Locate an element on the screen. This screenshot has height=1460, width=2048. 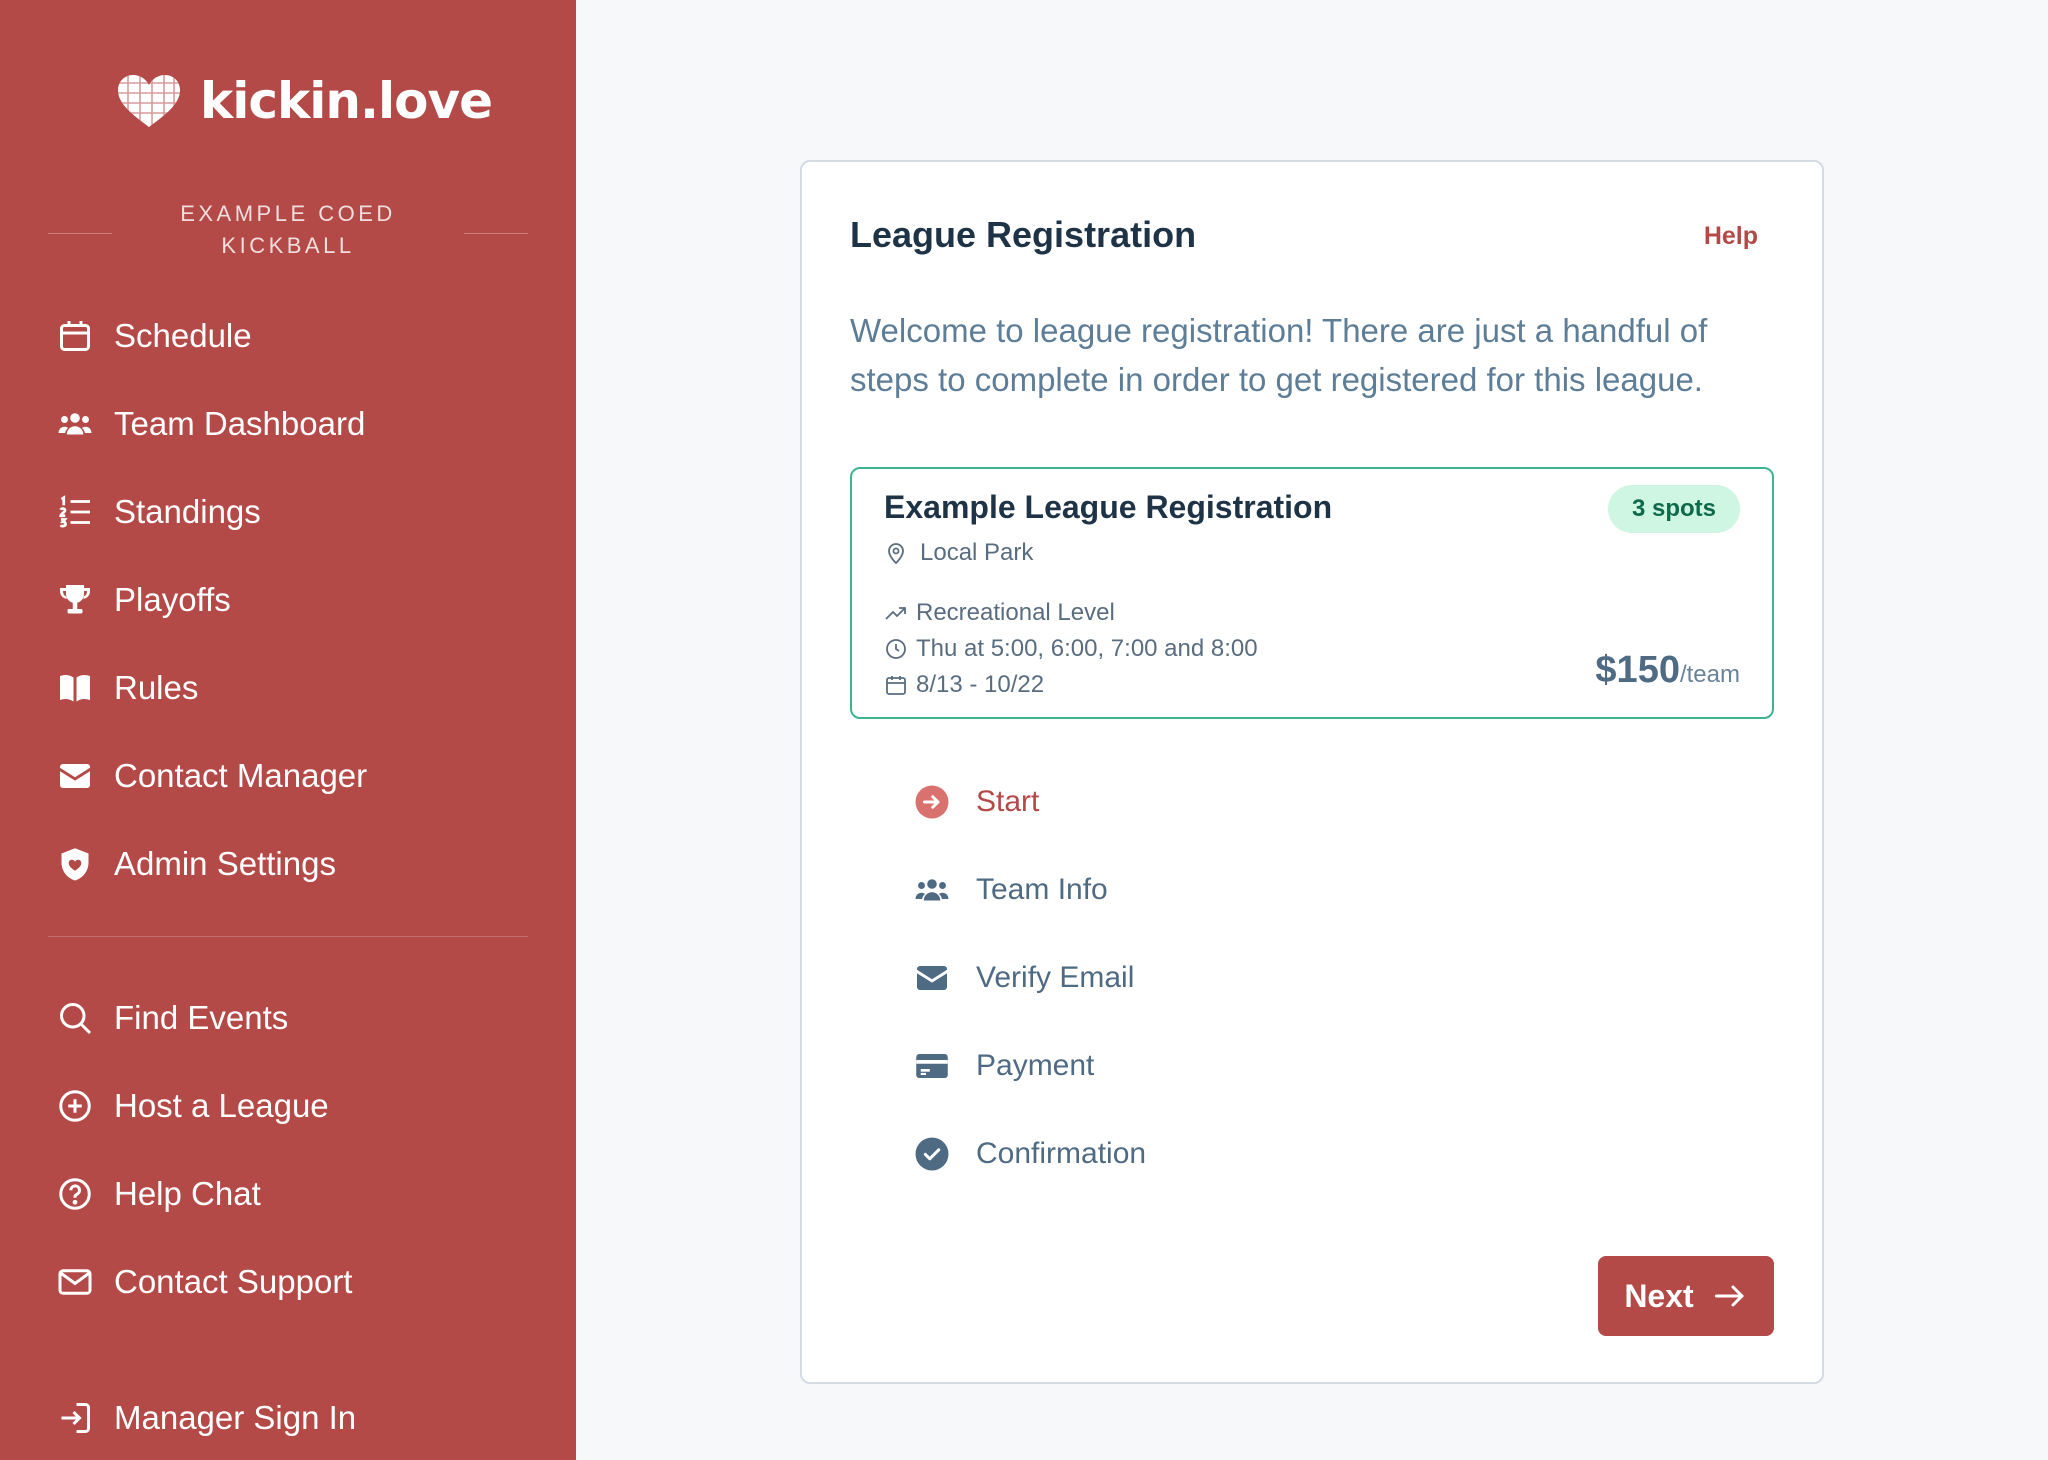
step-label: Verify Email is located at coordinates (1055, 977).